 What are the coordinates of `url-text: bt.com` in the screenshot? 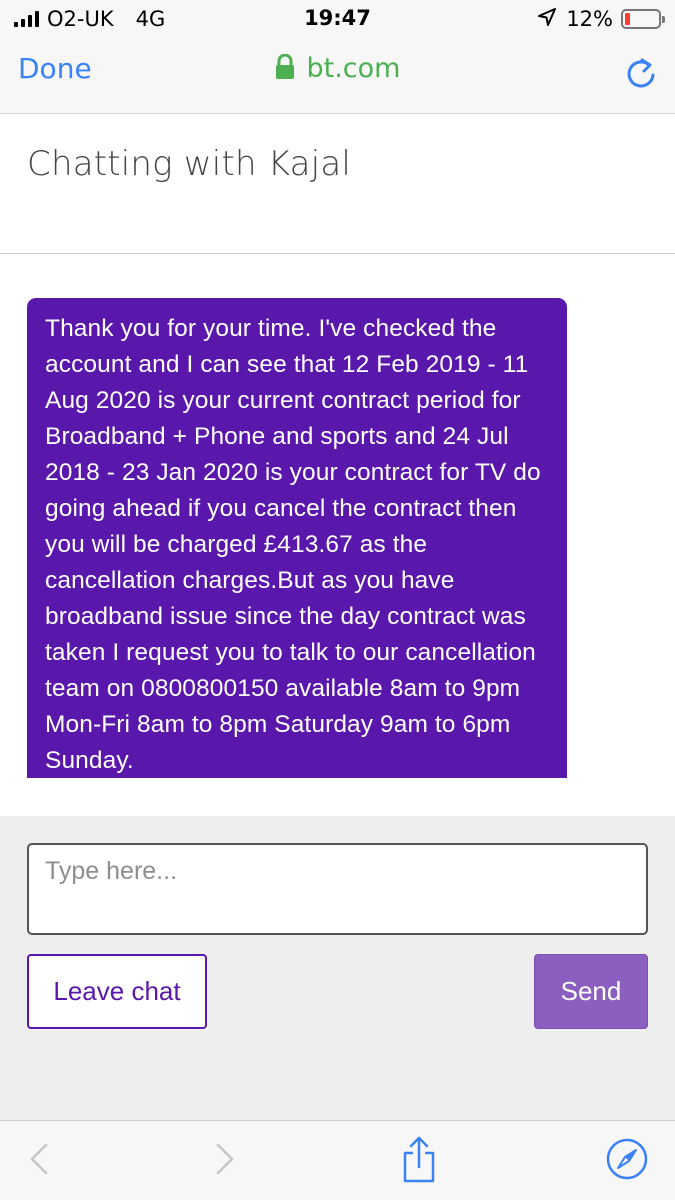 It's located at (353, 68).